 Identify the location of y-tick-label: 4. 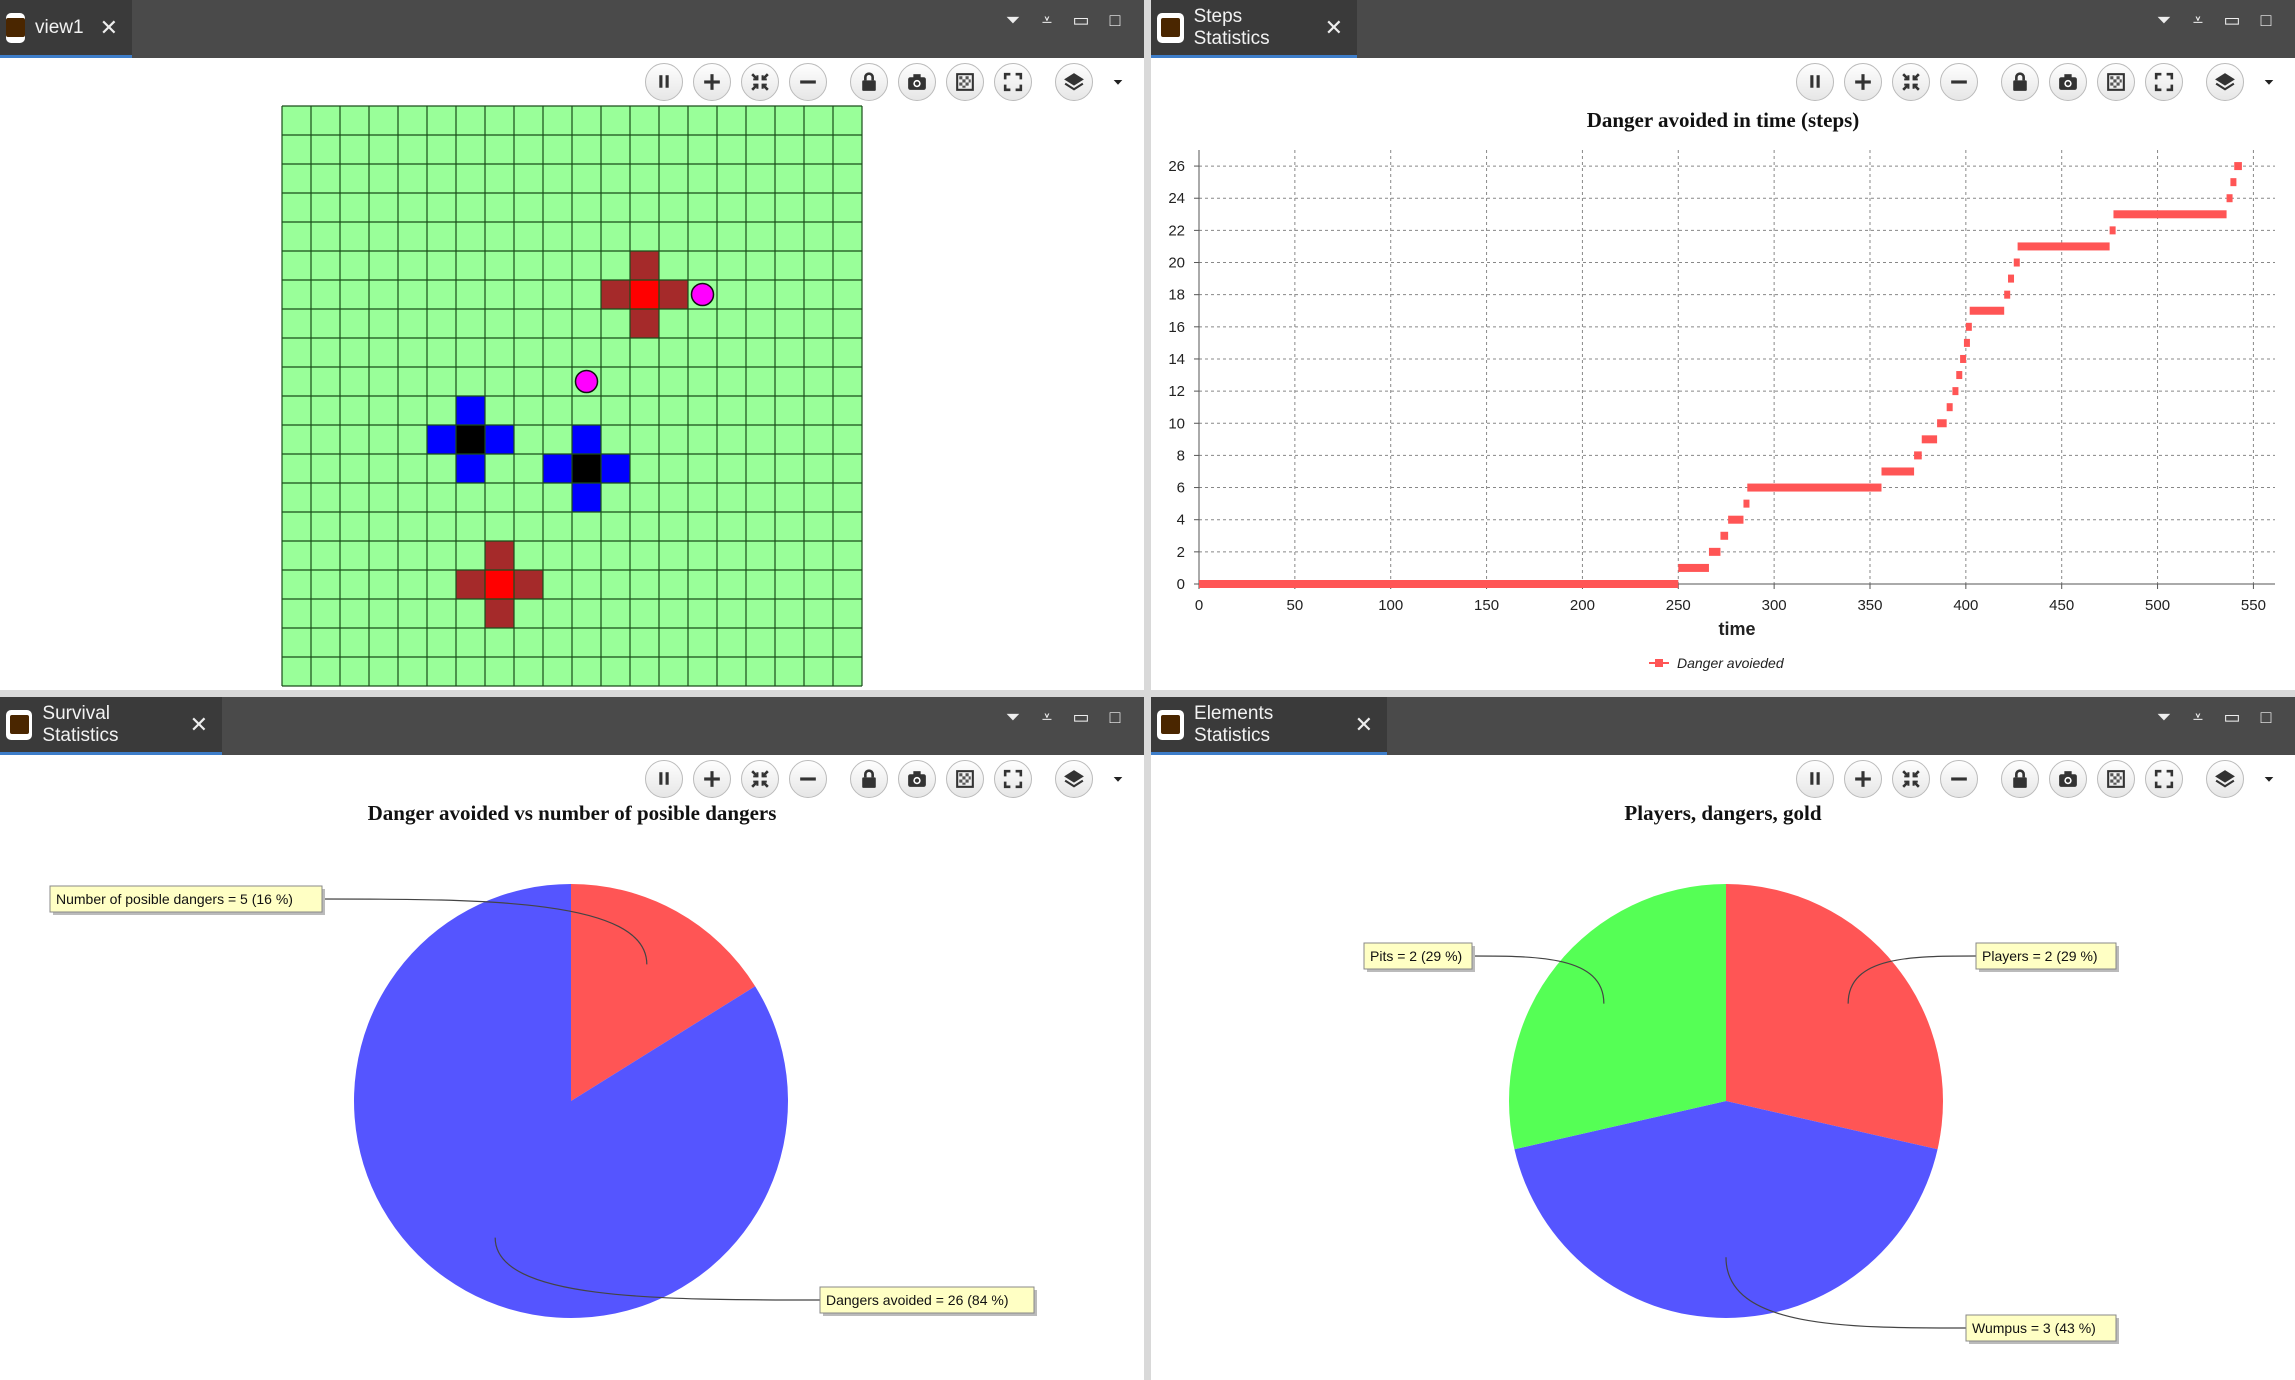
(1181, 520).